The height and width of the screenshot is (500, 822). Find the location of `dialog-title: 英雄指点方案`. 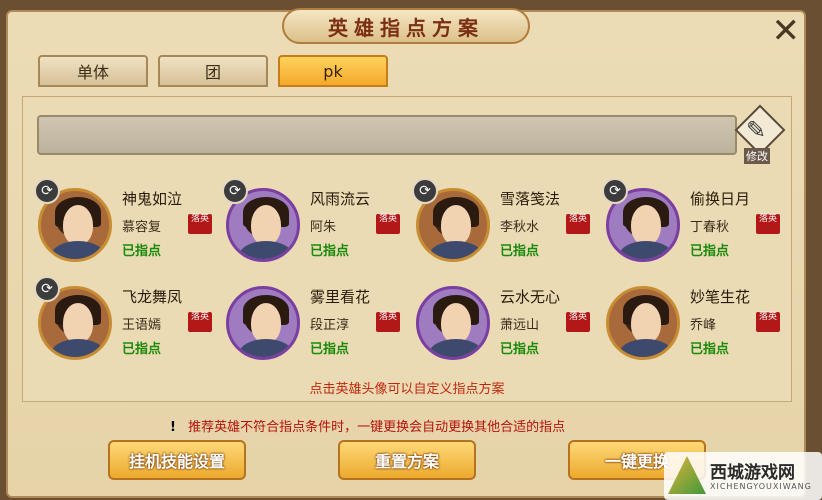

dialog-title: 英雄指点方案 is located at coordinates (406, 27).